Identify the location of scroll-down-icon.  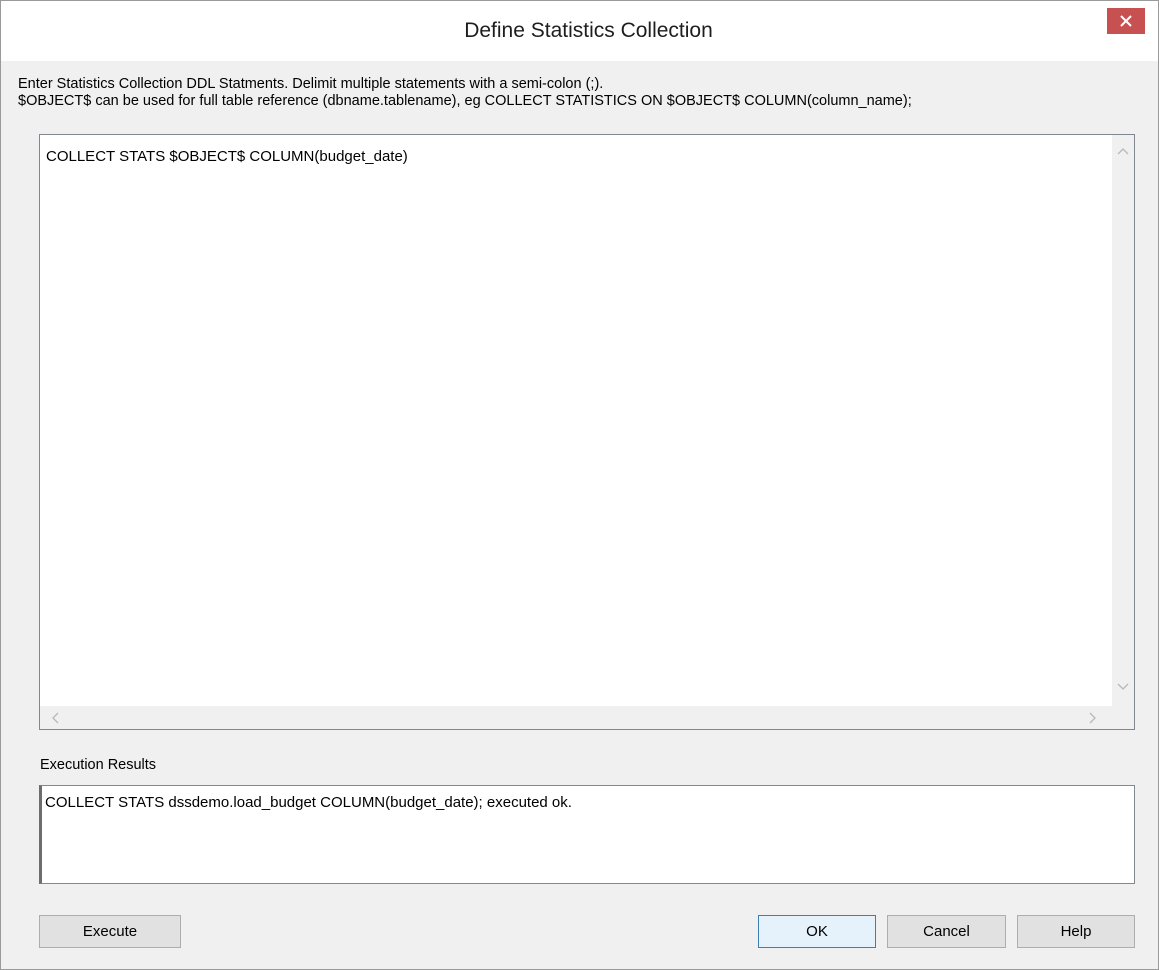
(1123, 687).